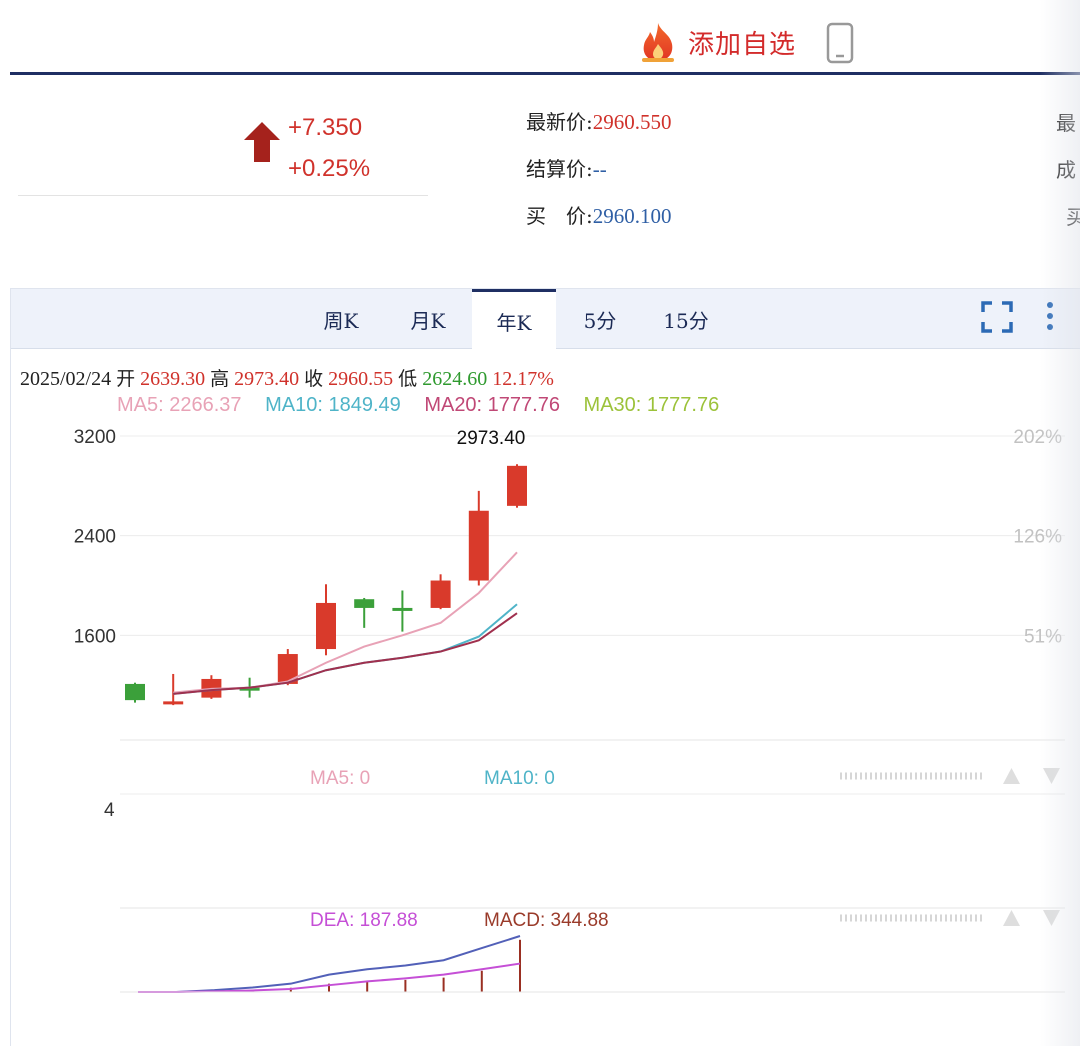 The width and height of the screenshot is (1080, 1046). What do you see at coordinates (329, 964) in the screenshot?
I see `dif-line` at bounding box center [329, 964].